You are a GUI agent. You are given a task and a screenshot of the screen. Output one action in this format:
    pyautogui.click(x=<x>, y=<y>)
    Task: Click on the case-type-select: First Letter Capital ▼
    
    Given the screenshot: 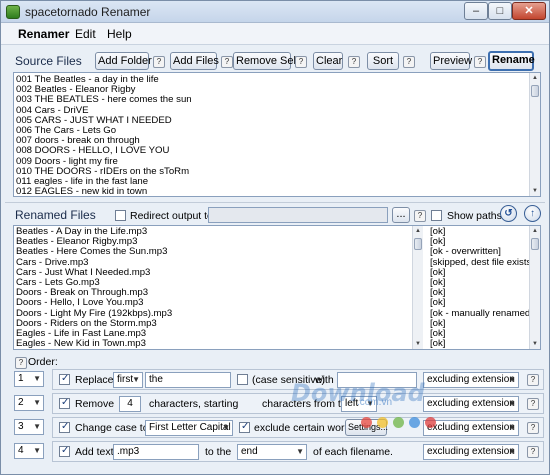 What is the action you would take?
    pyautogui.click(x=189, y=428)
    